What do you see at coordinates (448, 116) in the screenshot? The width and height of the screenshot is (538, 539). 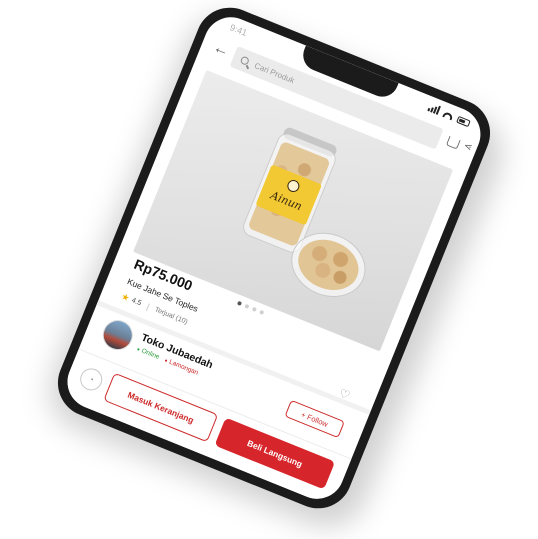 I see `wifi-icon` at bounding box center [448, 116].